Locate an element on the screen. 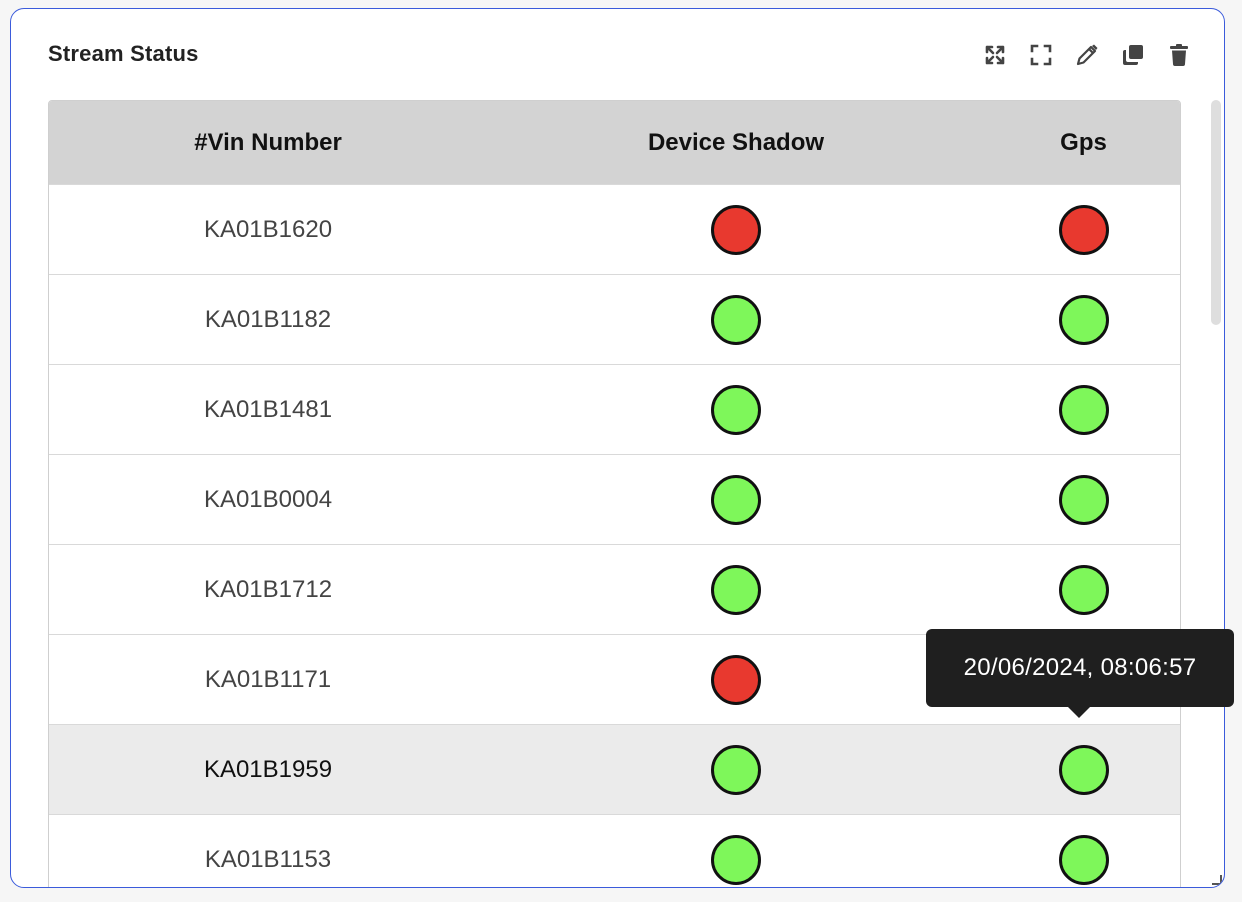 Image resolution: width=1242 pixels, height=902 pixels. edit-pencil-icon is located at coordinates (1087, 55).